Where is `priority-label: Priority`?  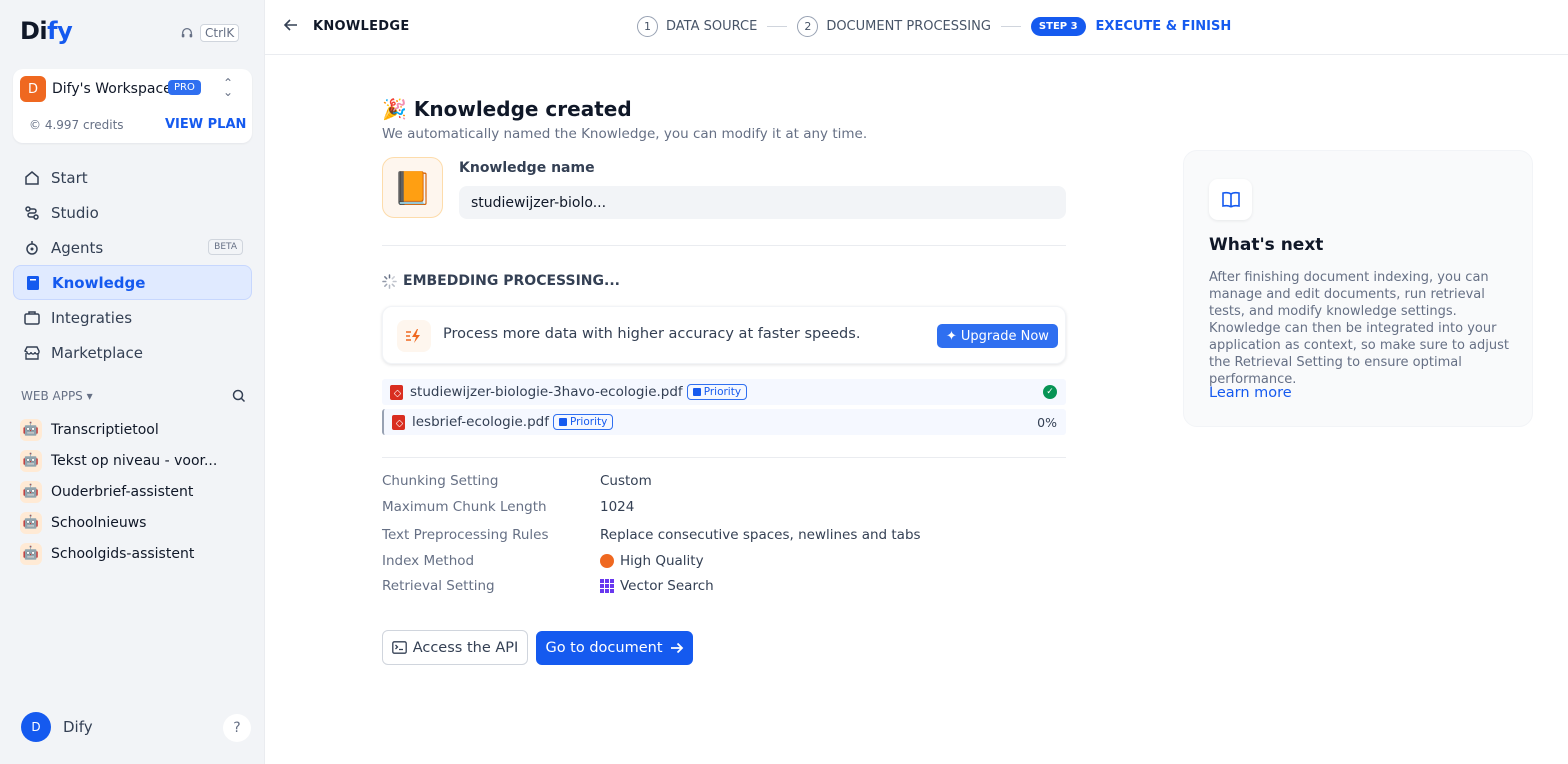 priority-label: Priority is located at coordinates (722, 392).